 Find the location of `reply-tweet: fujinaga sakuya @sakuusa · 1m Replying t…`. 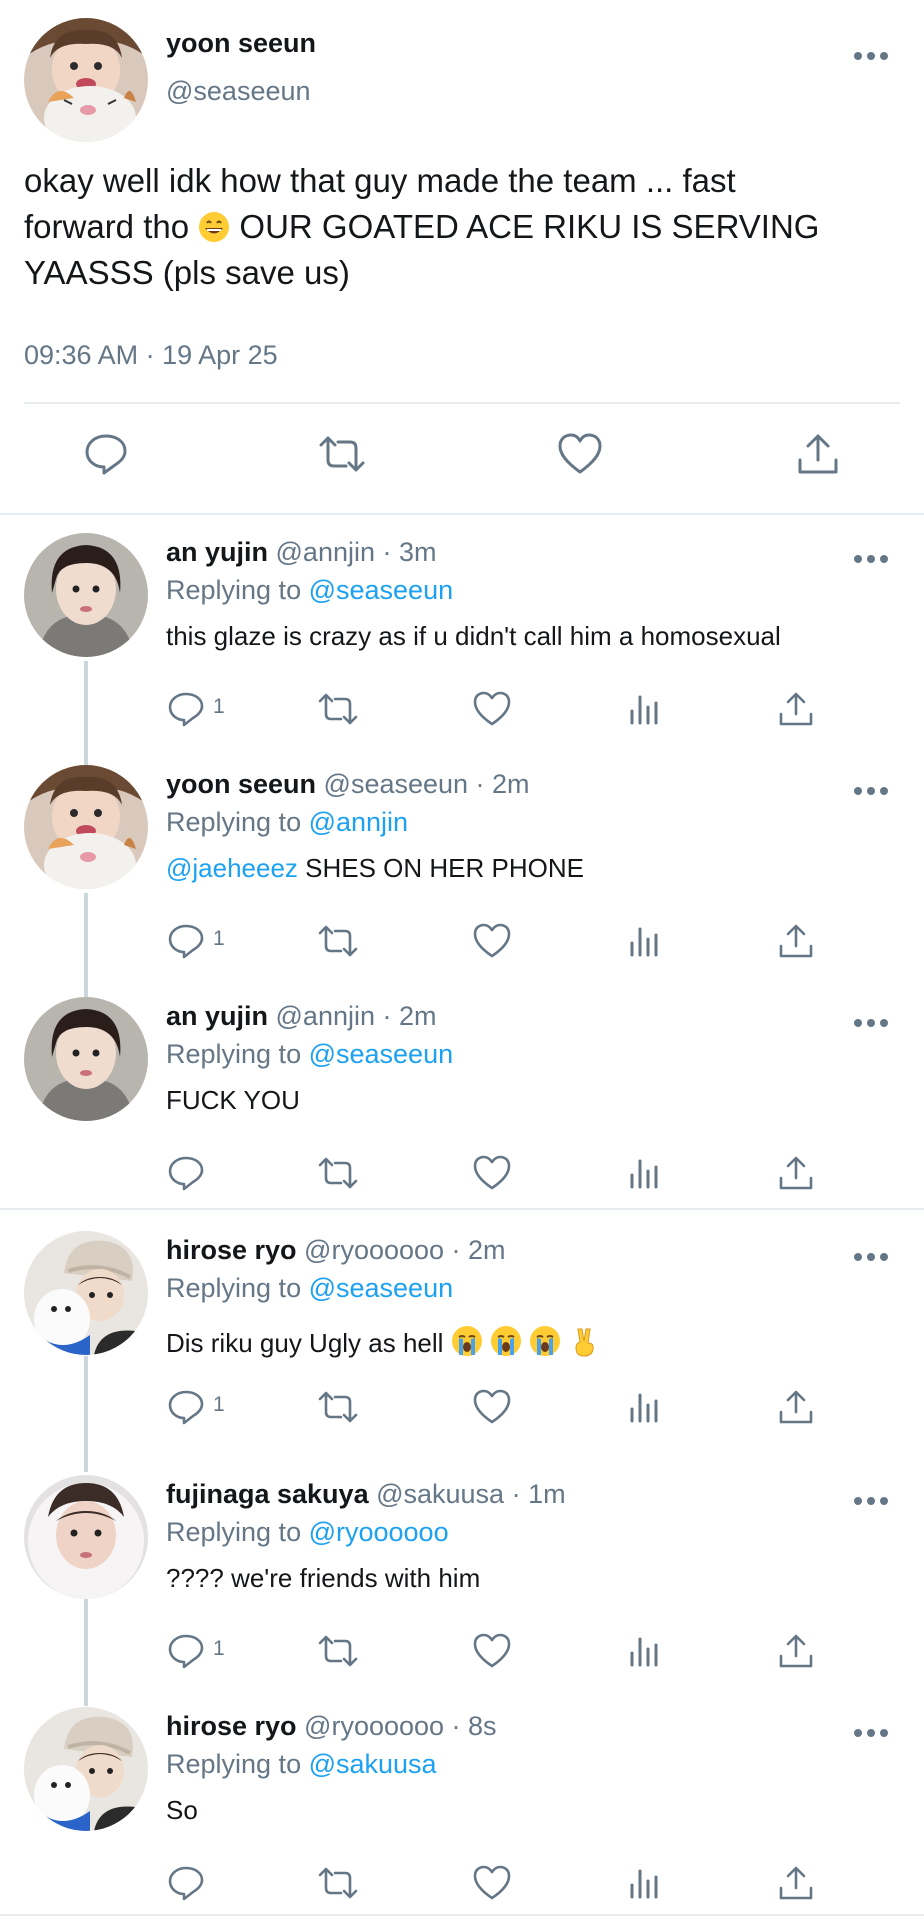

reply-tweet: fujinaga sakuya @sakuusa · 1m Replying t… is located at coordinates (462, 1579).